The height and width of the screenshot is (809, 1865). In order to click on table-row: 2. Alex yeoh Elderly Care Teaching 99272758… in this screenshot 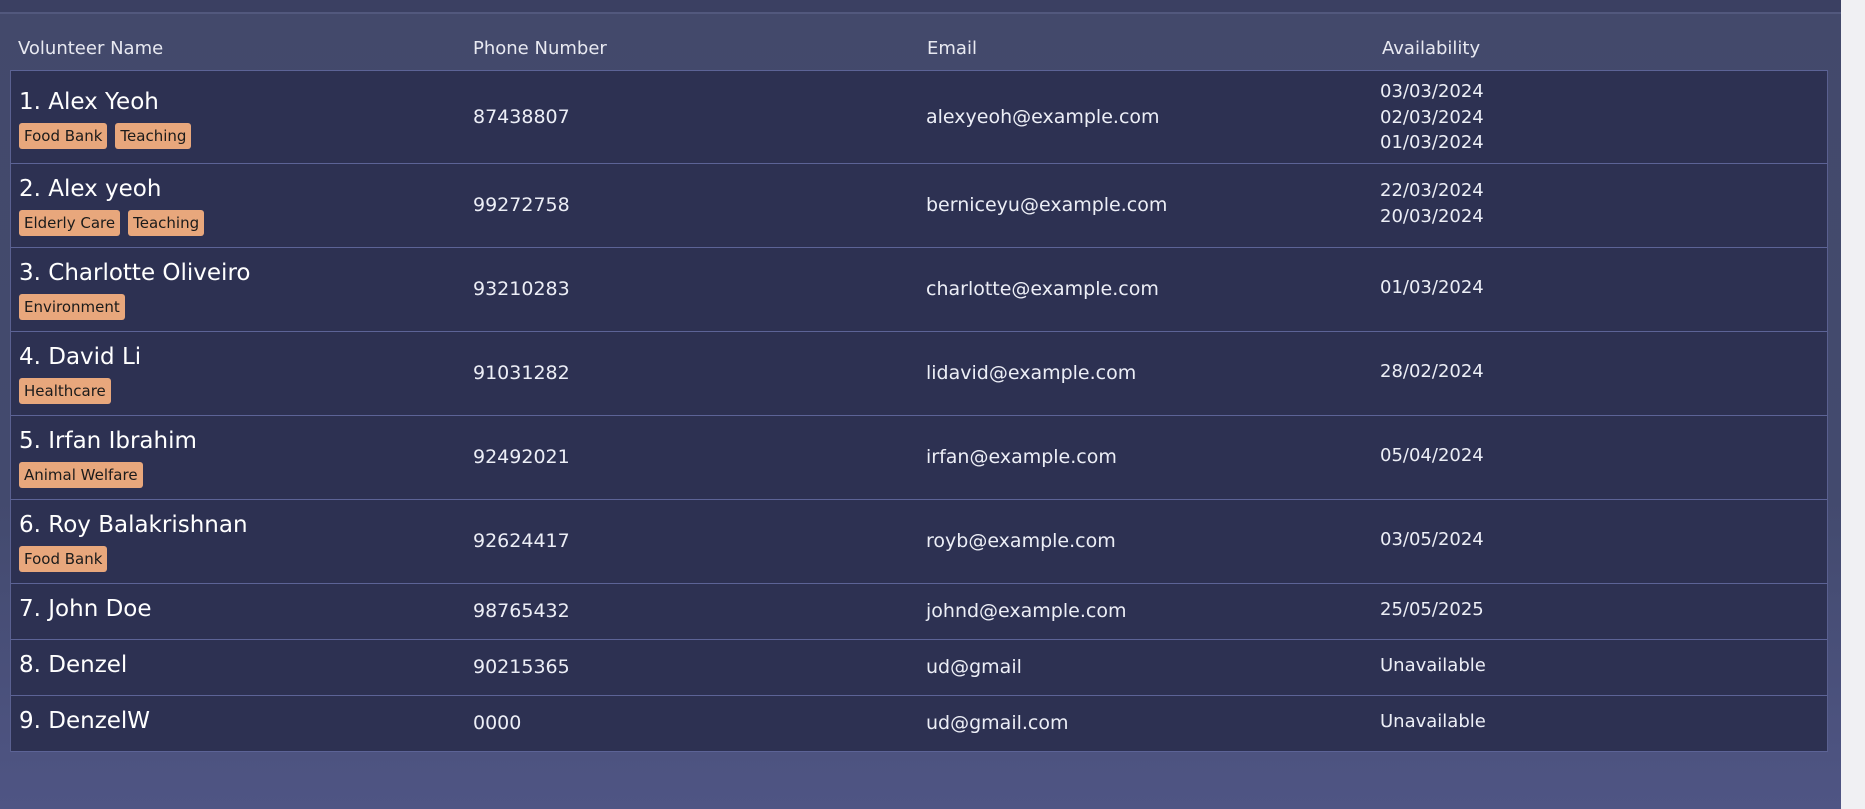, I will do `click(919, 206)`.